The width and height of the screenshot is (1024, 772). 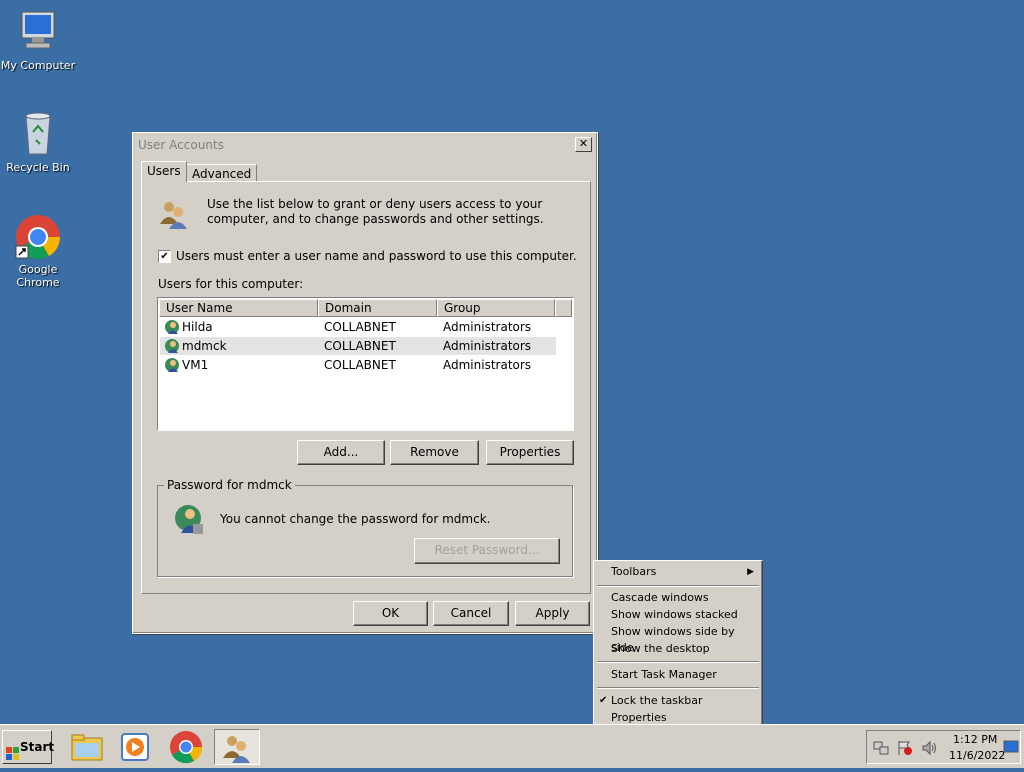 What do you see at coordinates (496, 308) in the screenshot?
I see `column-header-group: Group` at bounding box center [496, 308].